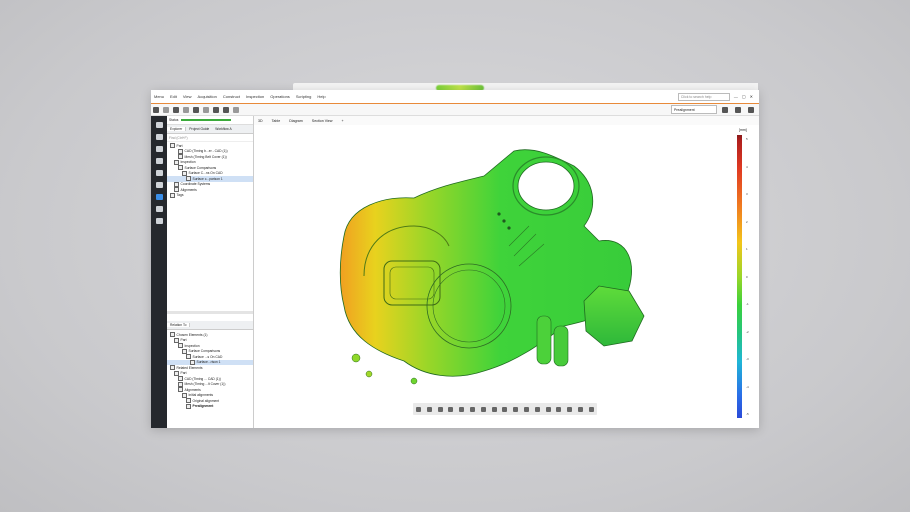 The image size is (910, 512). What do you see at coordinates (205, 173) in the screenshot?
I see `tree-node-label: Surface C...ns On CAD` at bounding box center [205, 173].